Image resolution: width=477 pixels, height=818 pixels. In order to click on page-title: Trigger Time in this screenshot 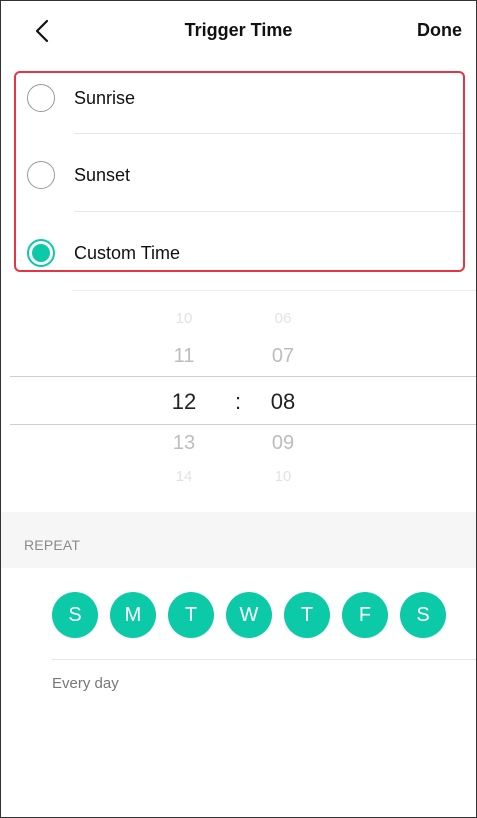, I will do `click(238, 30)`.